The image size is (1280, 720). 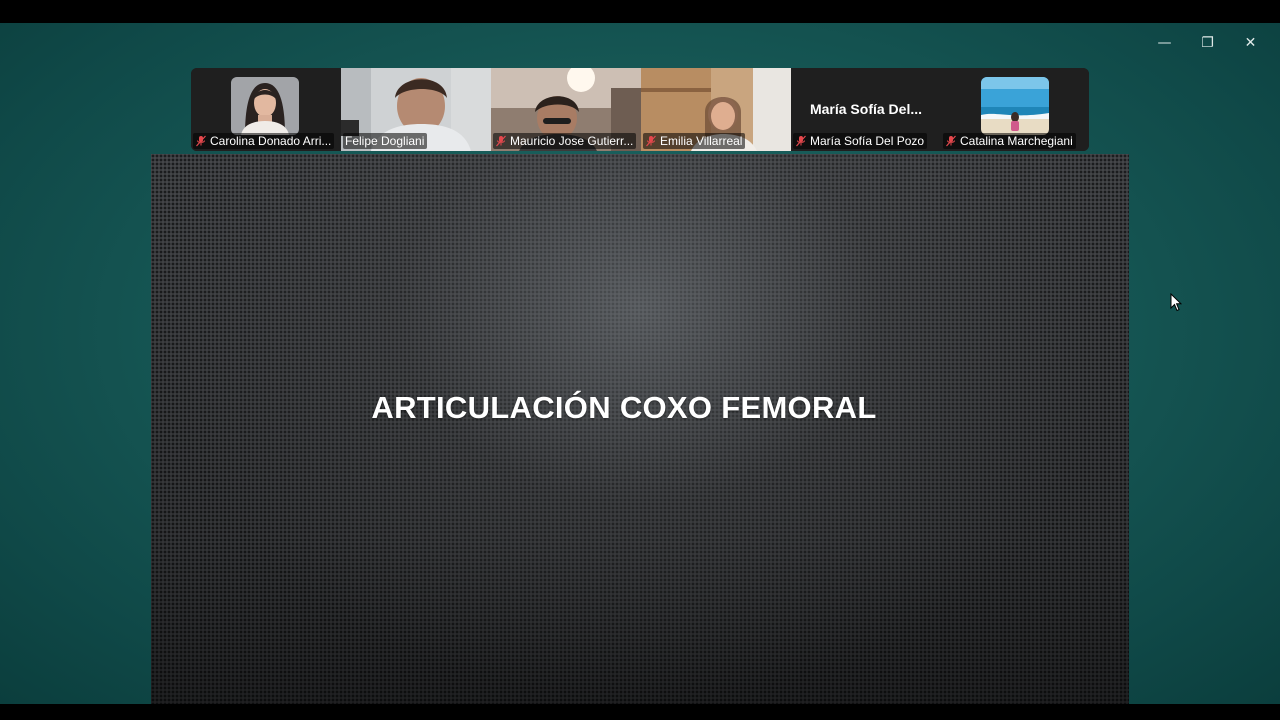 I want to click on participant-tile-active-speaker: Felipe Dogliani, so click(x=416, y=109).